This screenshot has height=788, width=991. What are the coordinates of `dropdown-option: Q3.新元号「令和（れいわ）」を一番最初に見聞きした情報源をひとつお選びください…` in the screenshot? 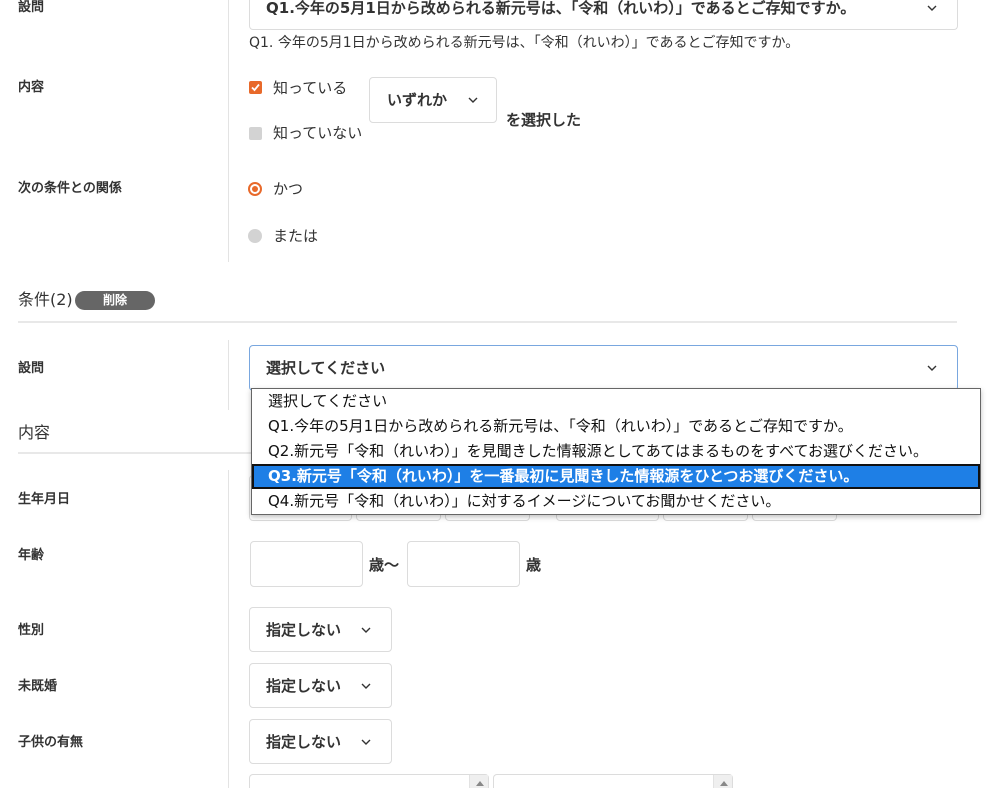 It's located at (616, 476).